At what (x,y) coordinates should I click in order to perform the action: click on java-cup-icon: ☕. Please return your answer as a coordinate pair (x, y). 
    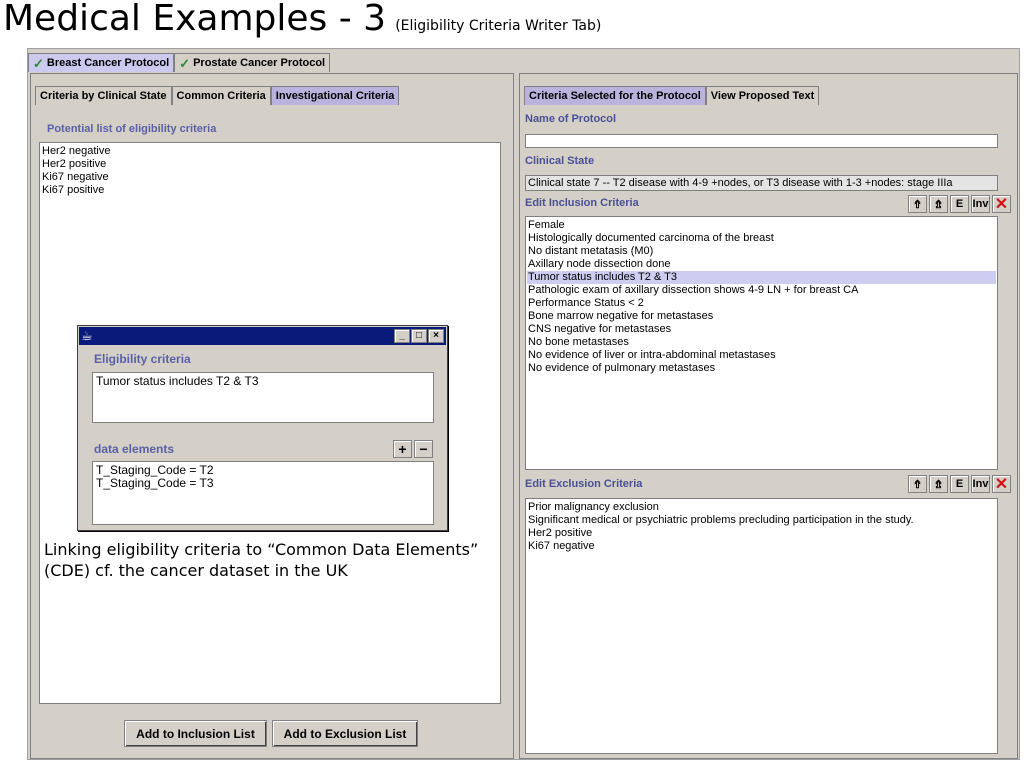
    Looking at the image, I should click on (87, 336).